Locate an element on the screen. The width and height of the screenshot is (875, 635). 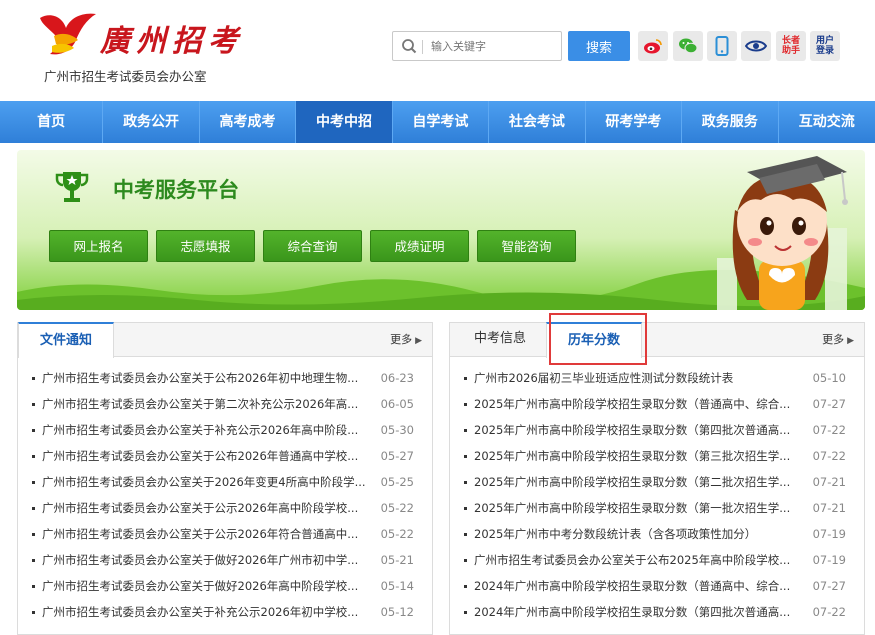
list-item: 2025年广州市高中阶段学校招生录取分数（第一批次招生学... 07-21 is located at coordinates (657, 508).